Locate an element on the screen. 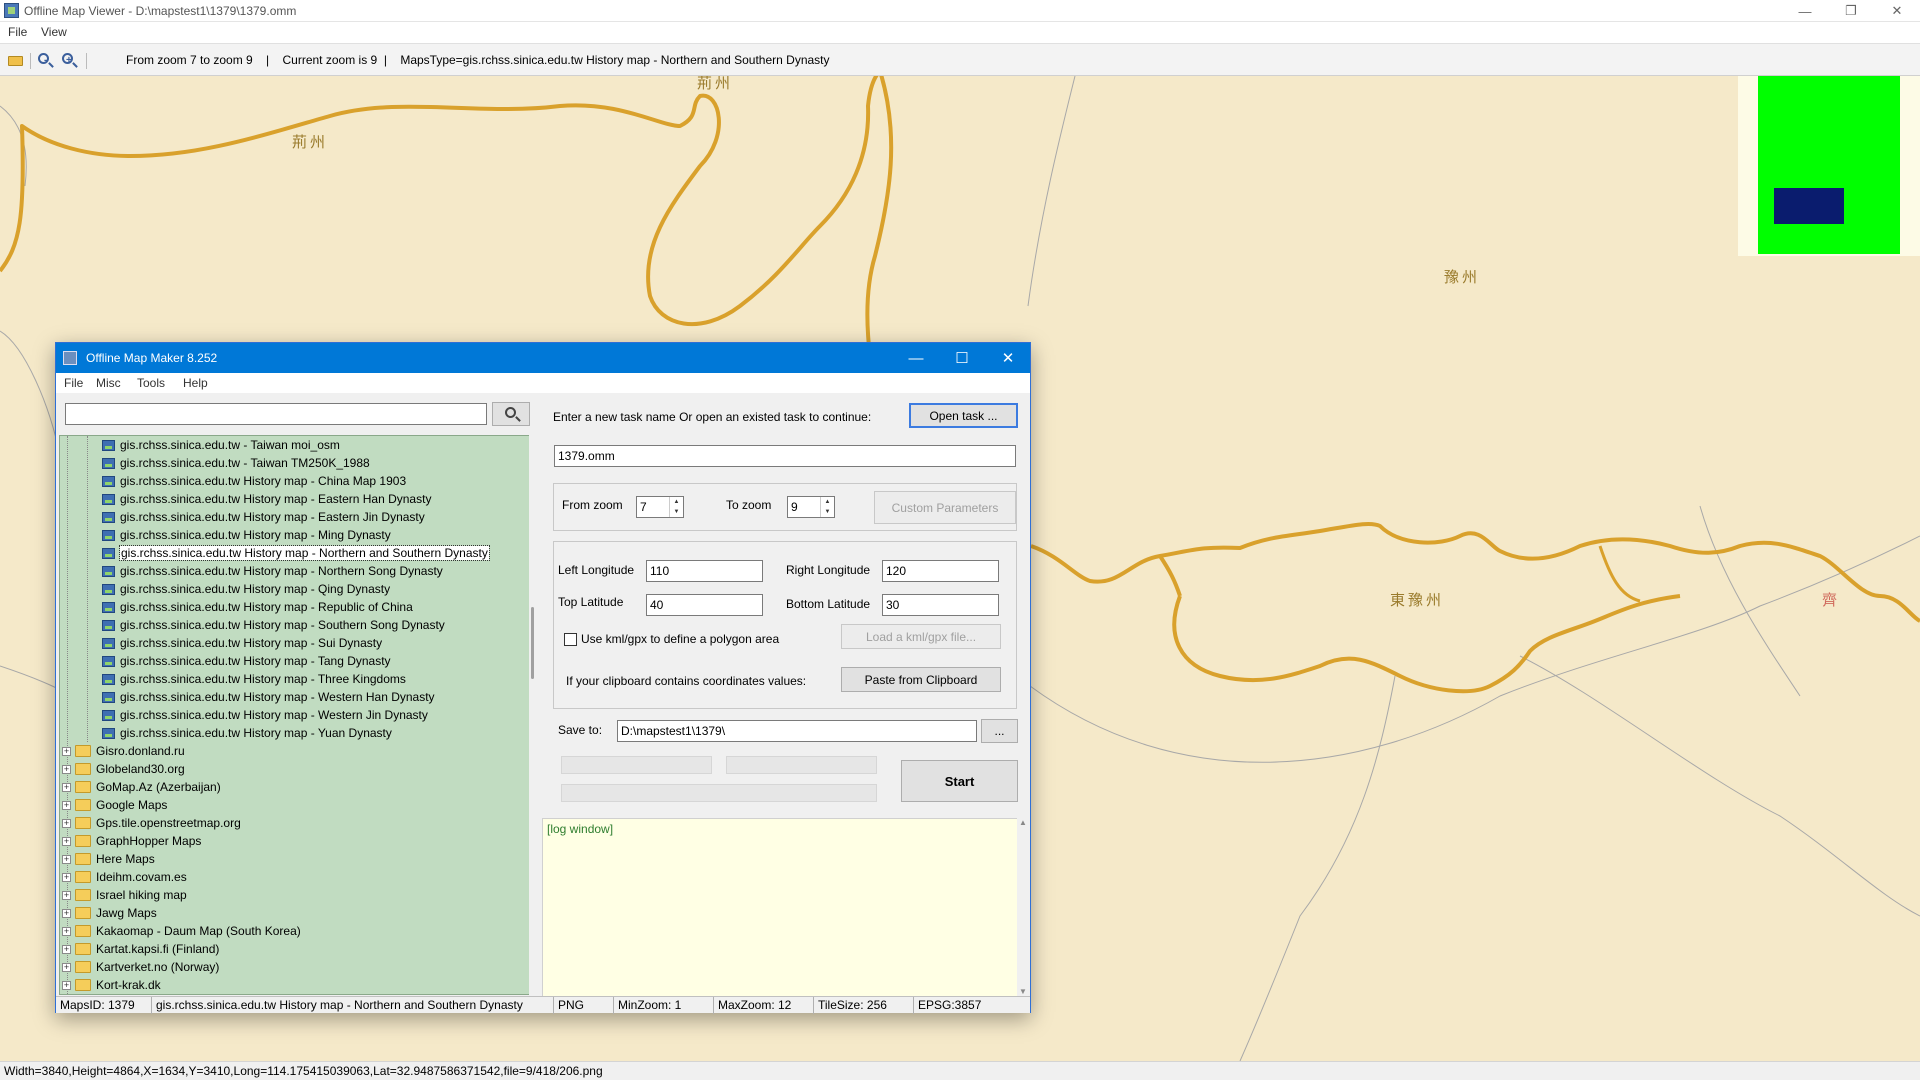 The image size is (1920, 1080). tree-map-item: gis.rchss.sinica.edu.tw - Taiwan moi_osm is located at coordinates (221, 445).